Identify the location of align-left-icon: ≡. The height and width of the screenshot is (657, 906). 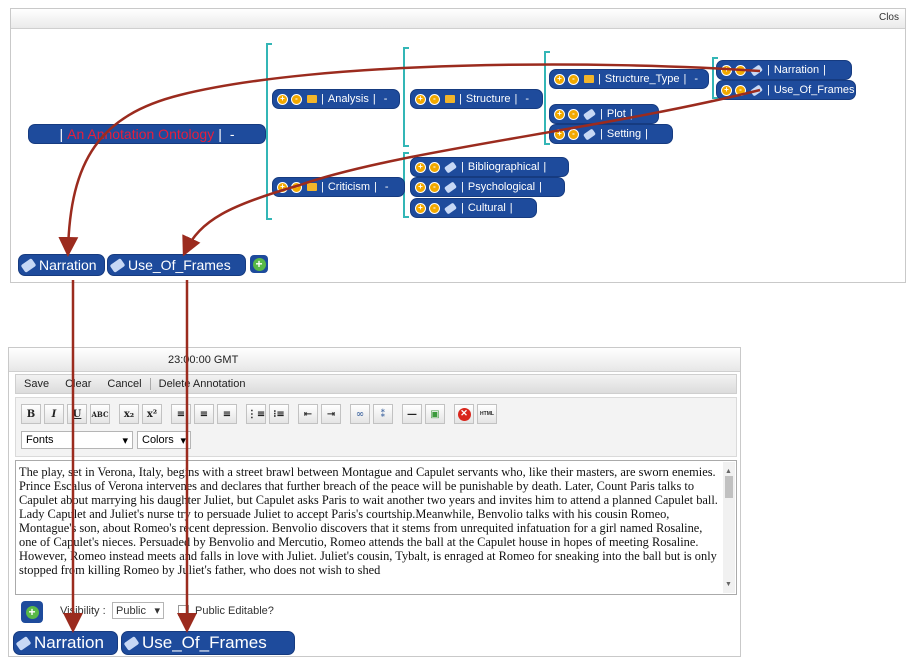
(181, 414).